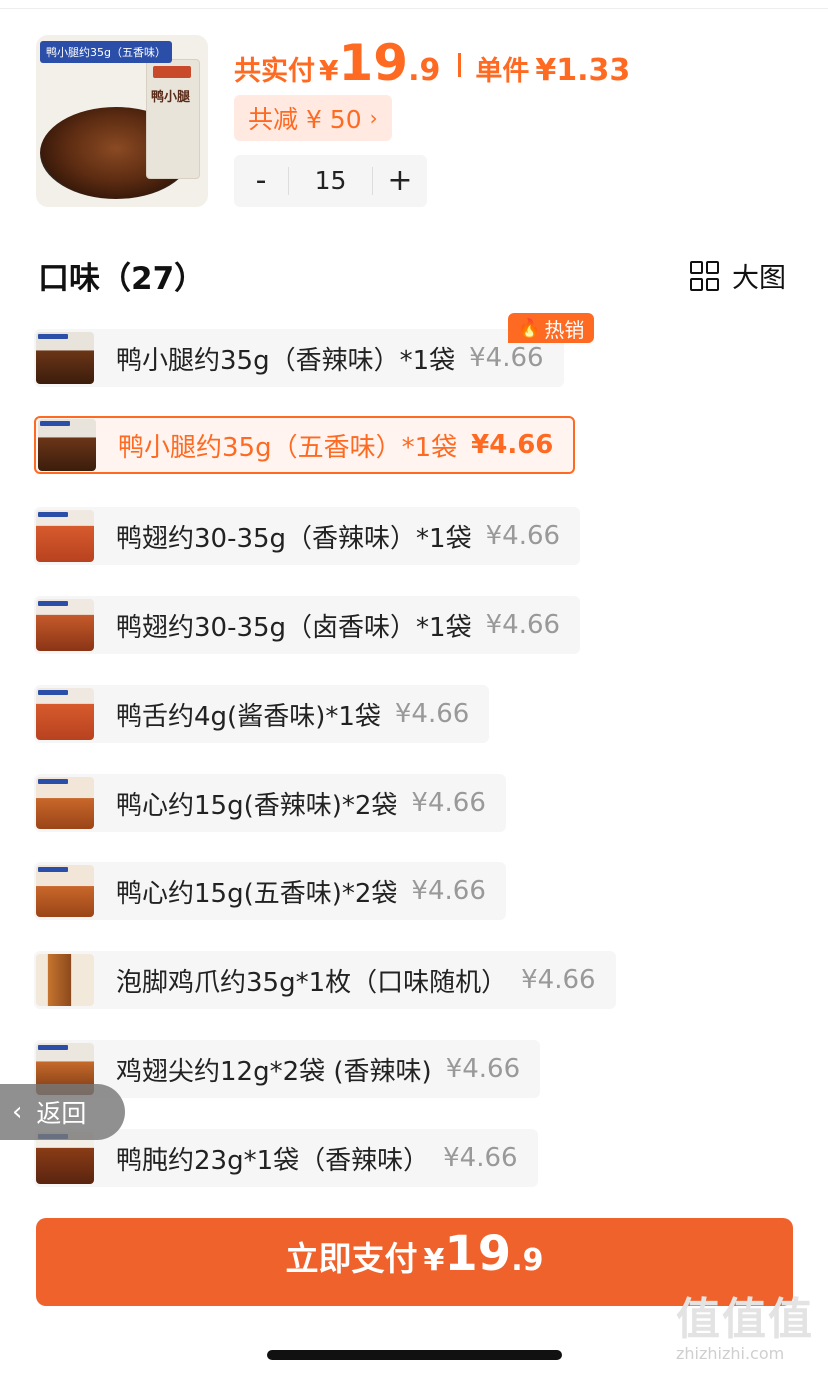 Image resolution: width=828 pixels, height=1378 pixels. Describe the element at coordinates (274, 1071) in the screenshot. I see `flavor-name: 鸡翅尖约12g*2袋 (香辣味)` at that location.